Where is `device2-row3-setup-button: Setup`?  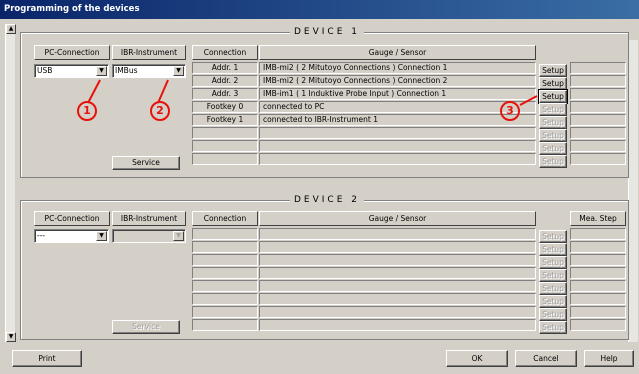 device2-row3-setup-button: Setup is located at coordinates (553, 262).